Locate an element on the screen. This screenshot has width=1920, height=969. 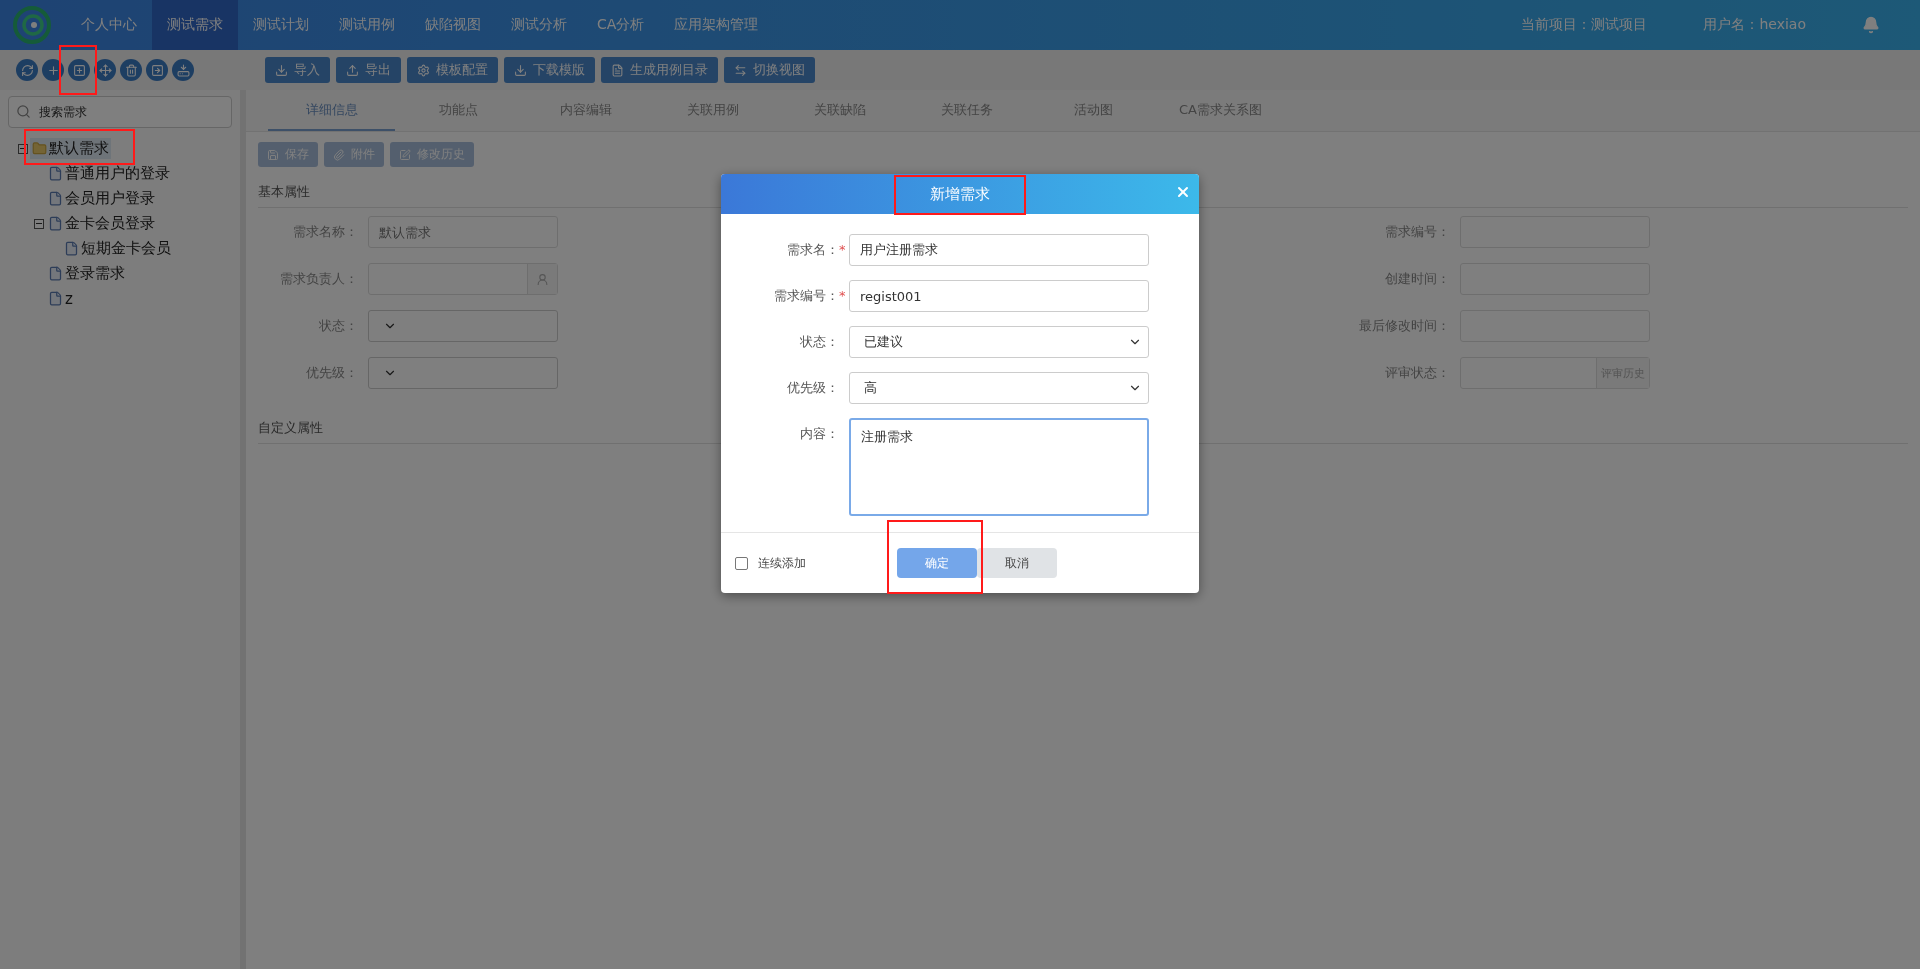
nav-tab: 测试分析 is located at coordinates (539, 25).